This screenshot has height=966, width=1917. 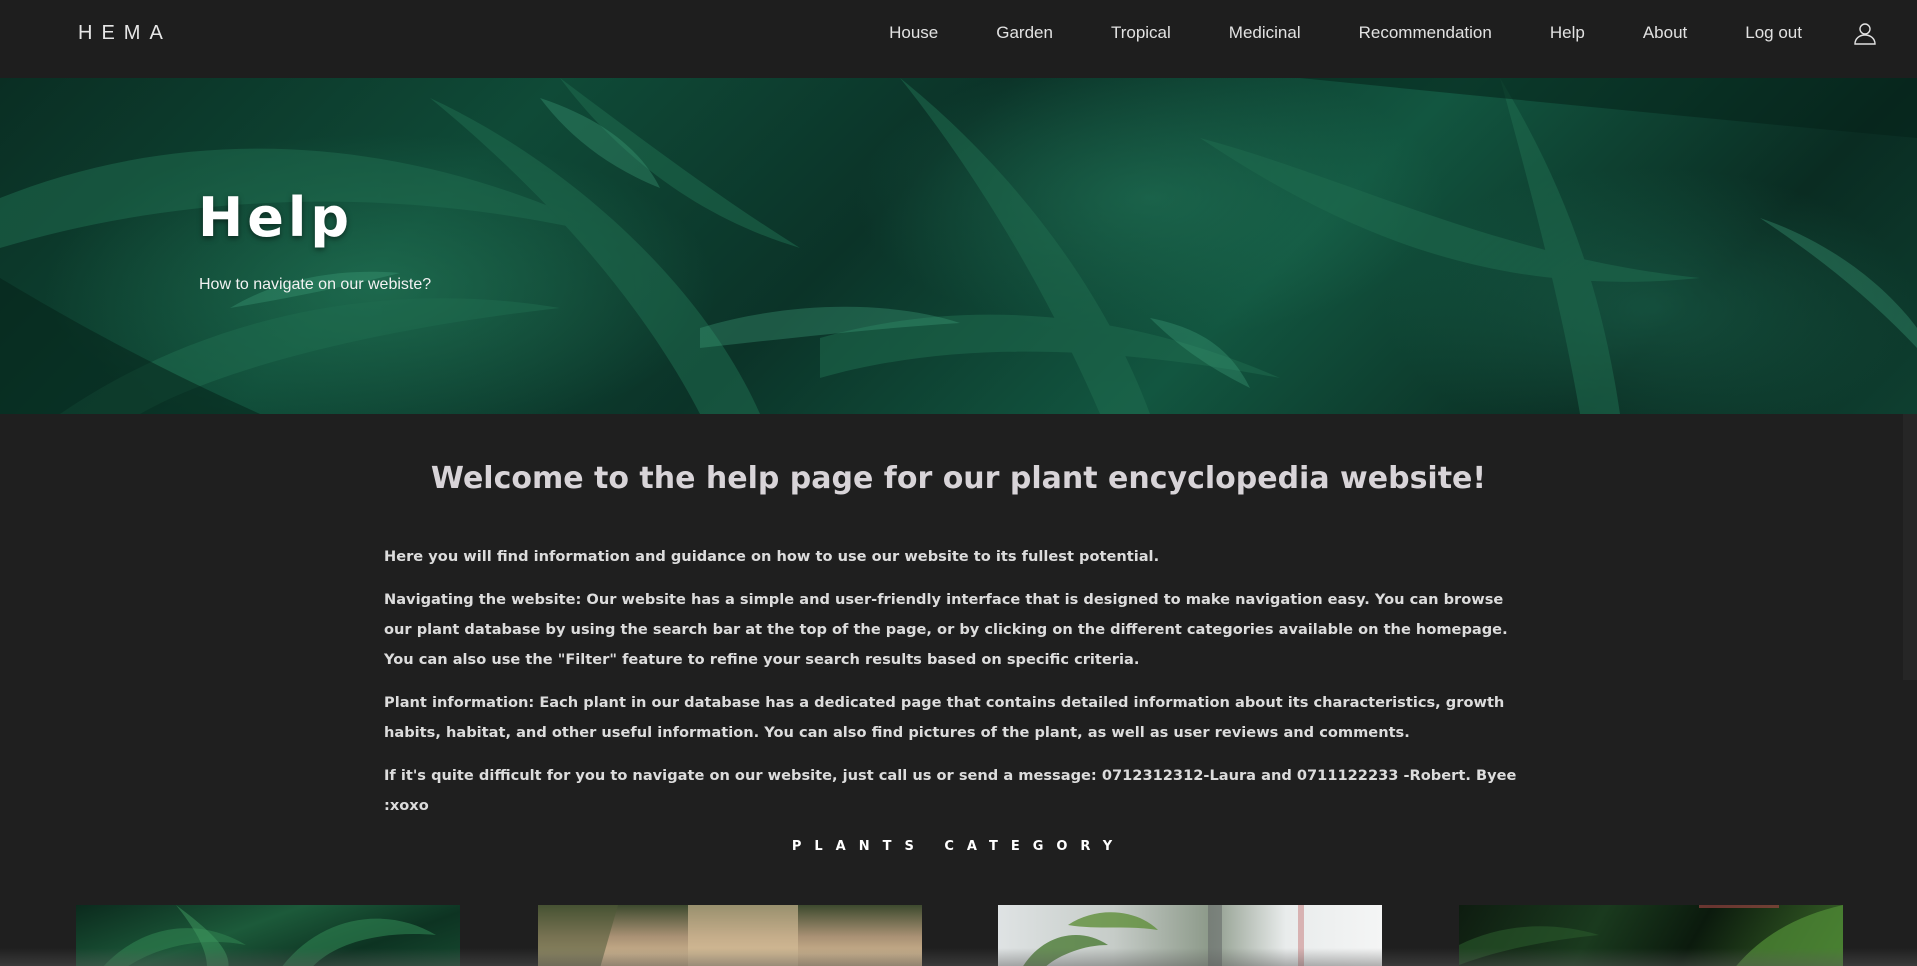 What do you see at coordinates (1141, 33) in the screenshot?
I see `nav-link-tropical: Tropical` at bounding box center [1141, 33].